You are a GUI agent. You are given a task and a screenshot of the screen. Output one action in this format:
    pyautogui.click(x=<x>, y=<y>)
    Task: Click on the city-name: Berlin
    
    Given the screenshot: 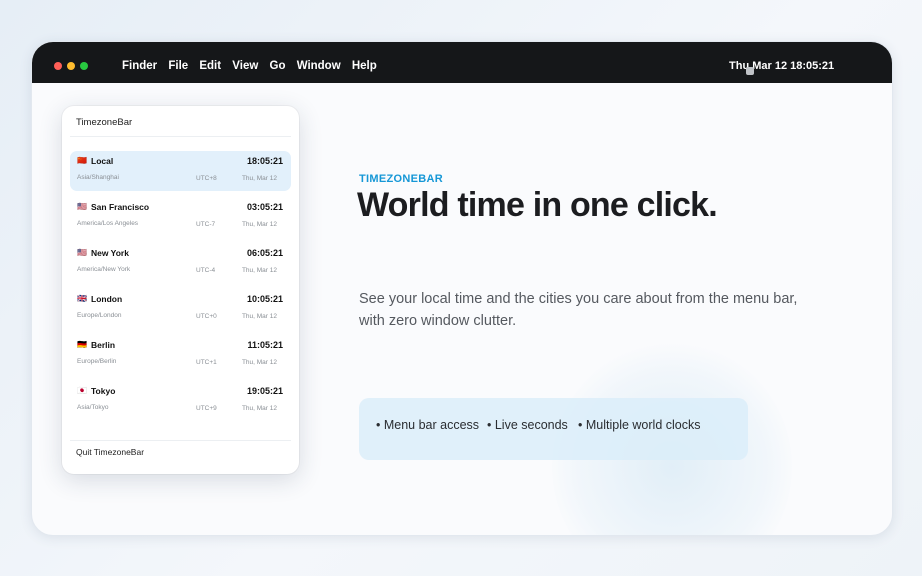 What is the action you would take?
    pyautogui.click(x=103, y=345)
    